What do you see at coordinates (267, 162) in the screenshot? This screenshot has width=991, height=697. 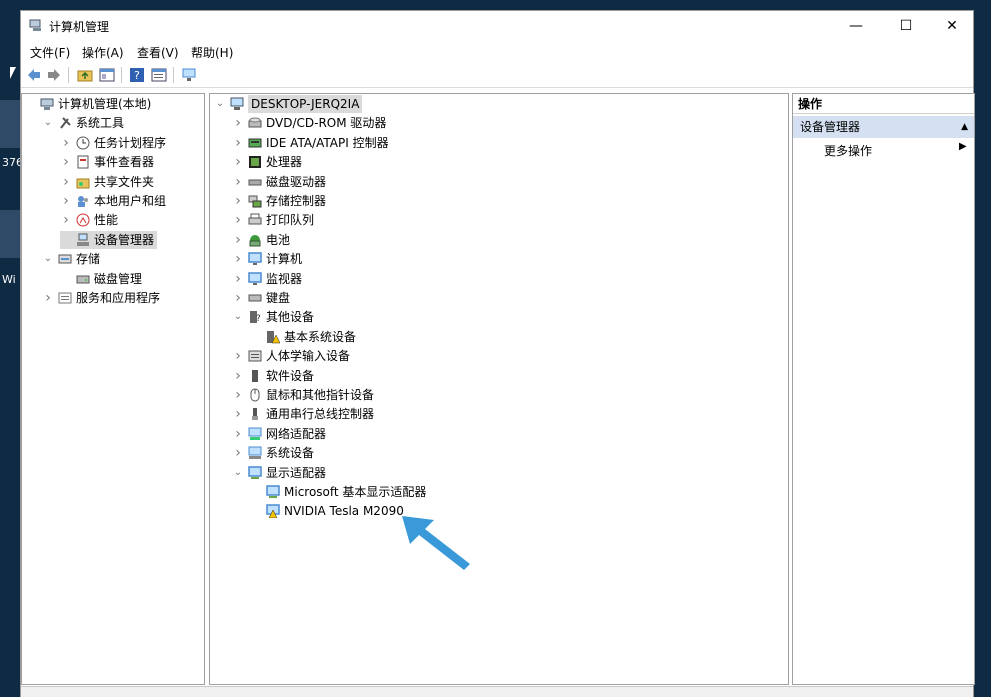 I see `device-tree-item: › 处理器` at bounding box center [267, 162].